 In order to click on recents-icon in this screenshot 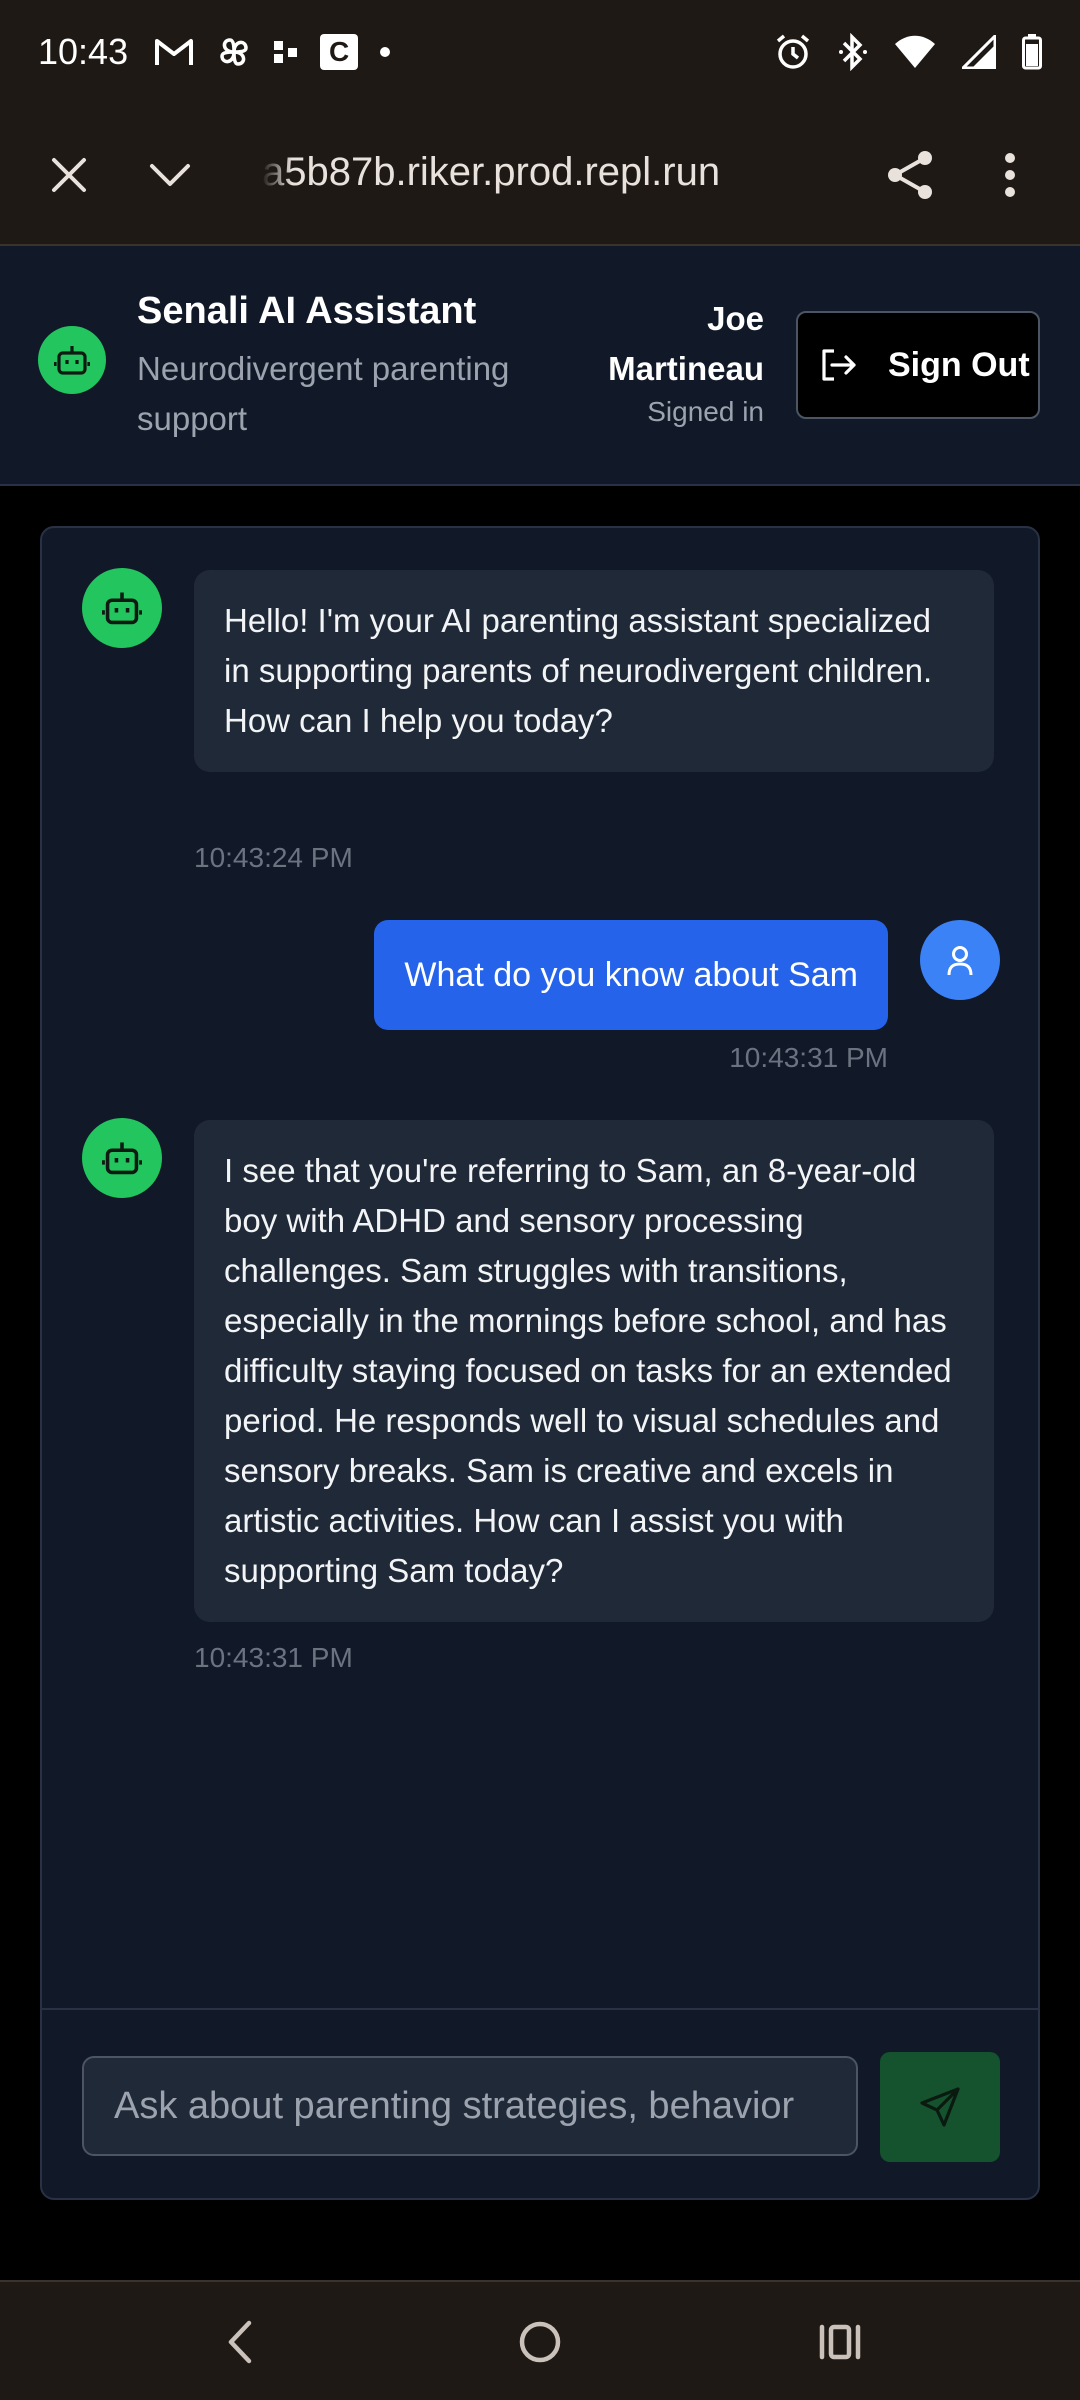, I will do `click(840, 2342)`.